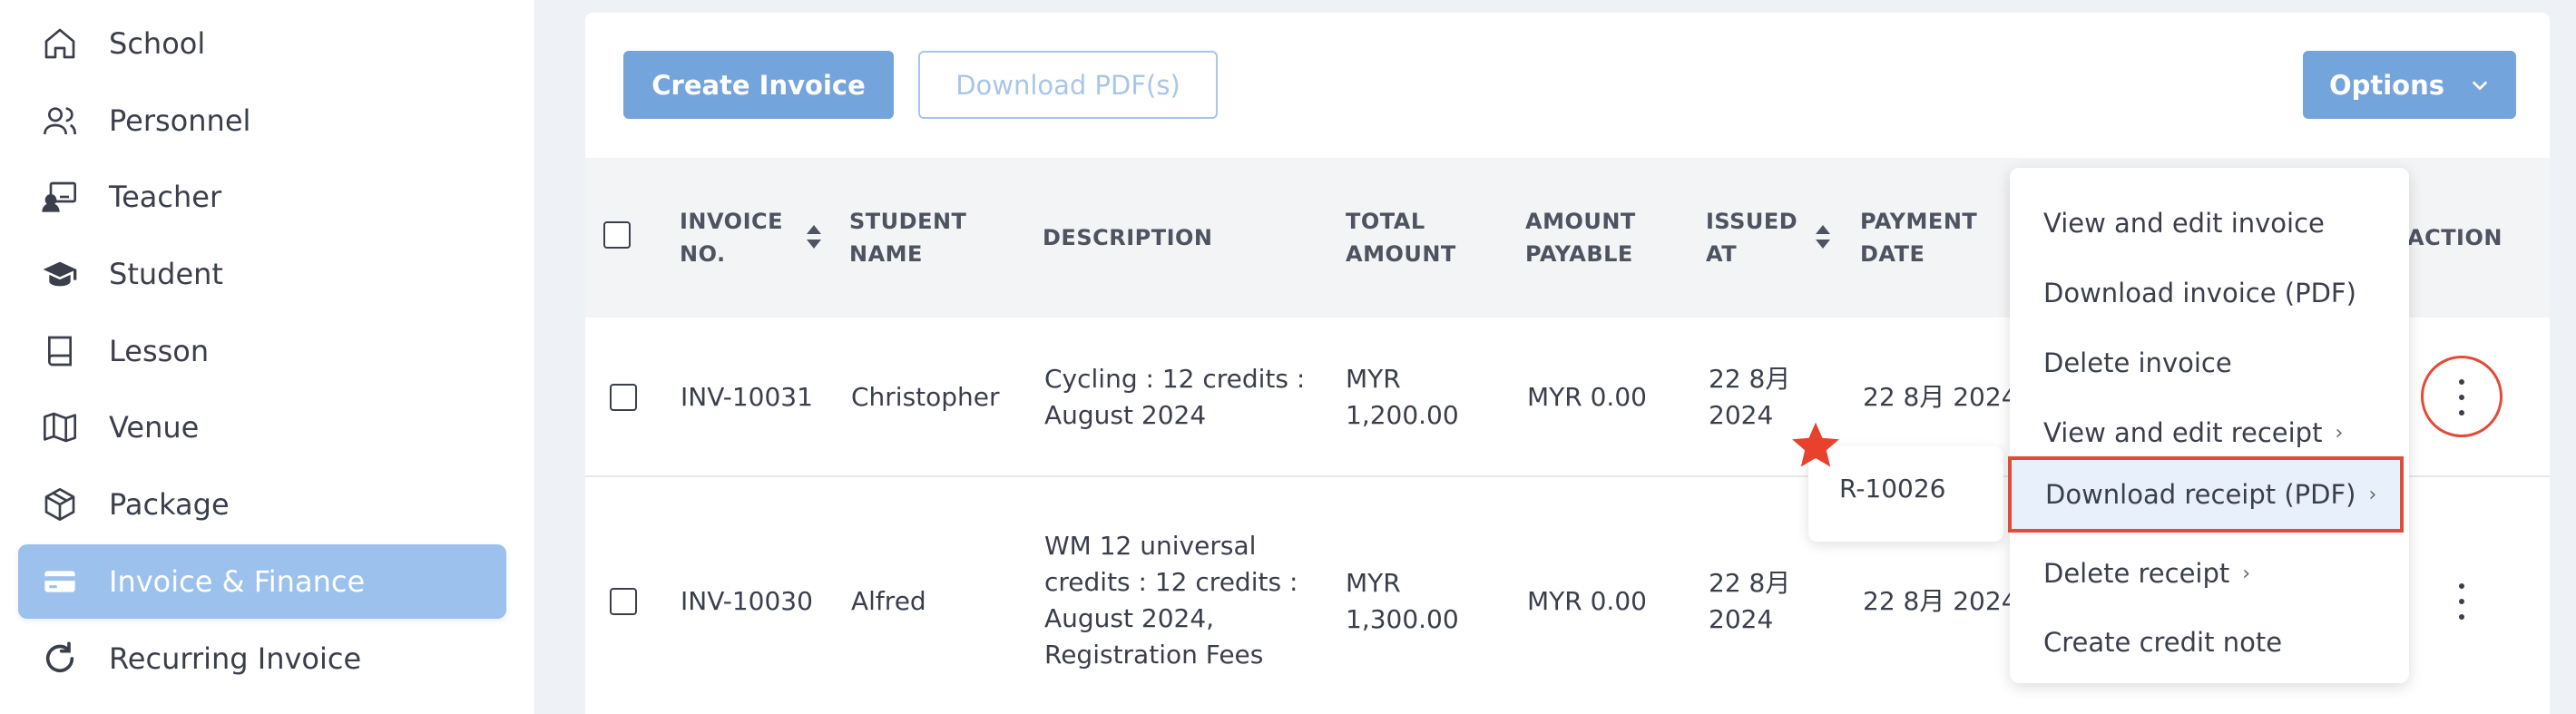 This screenshot has width=2576, height=714. I want to click on header-invoice-no: INVOICE NO., so click(731, 237).